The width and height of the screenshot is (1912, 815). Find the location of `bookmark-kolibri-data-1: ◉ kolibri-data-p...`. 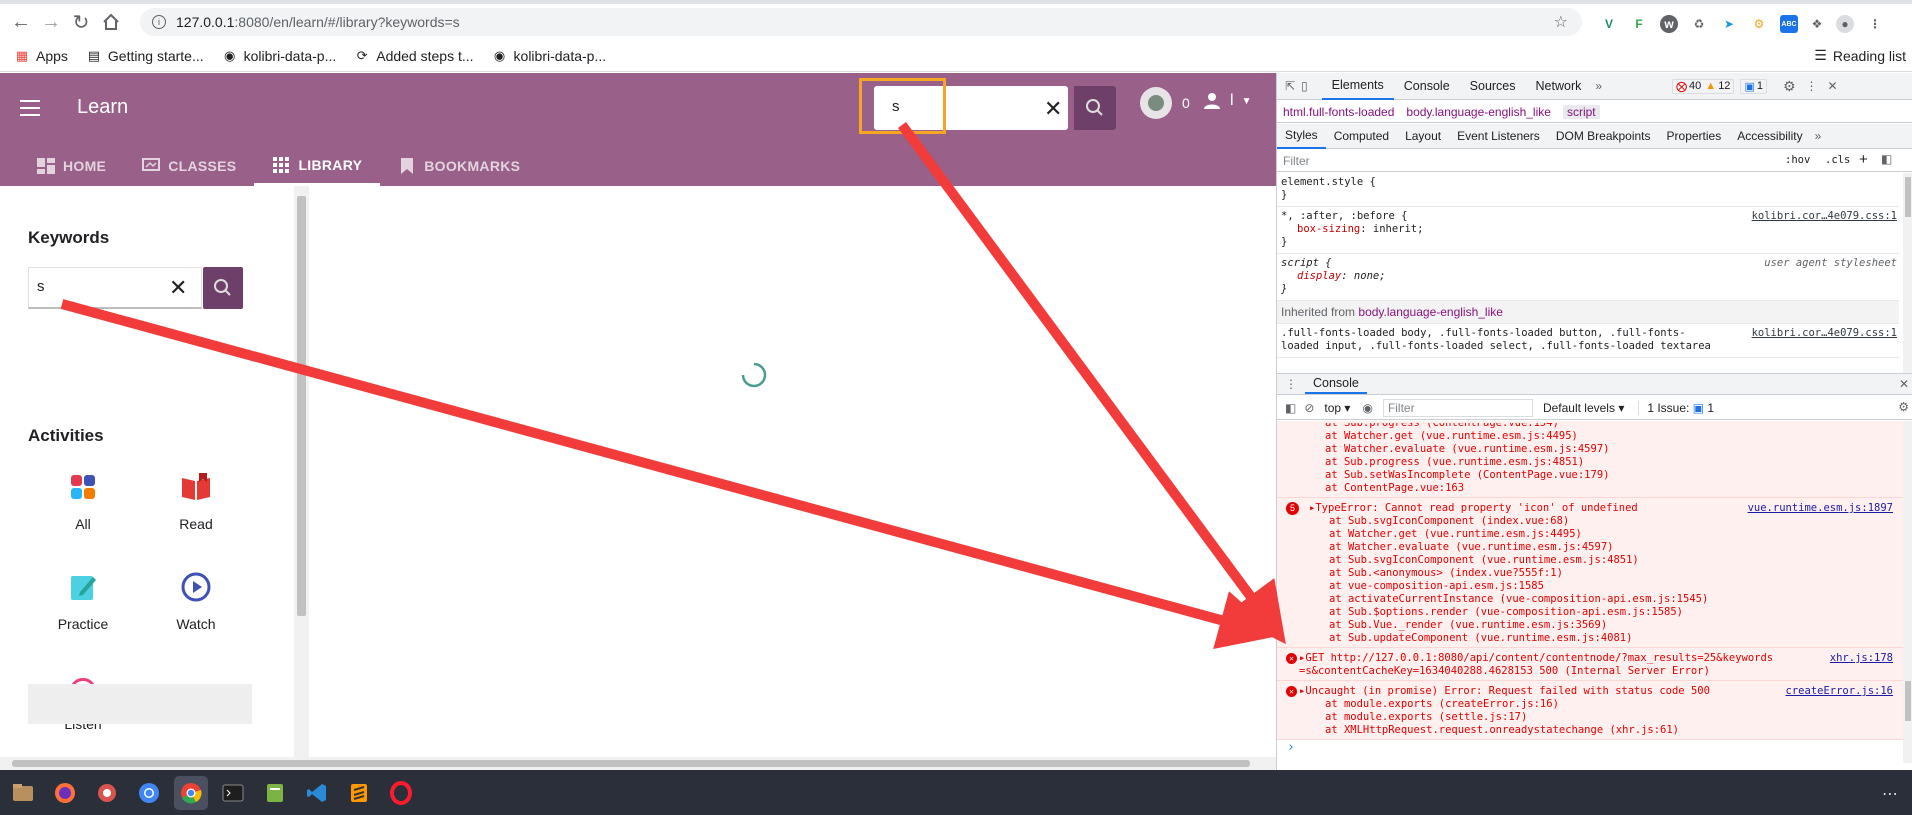

bookmark-kolibri-data-1: ◉ kolibri-data-p... is located at coordinates (279, 56).